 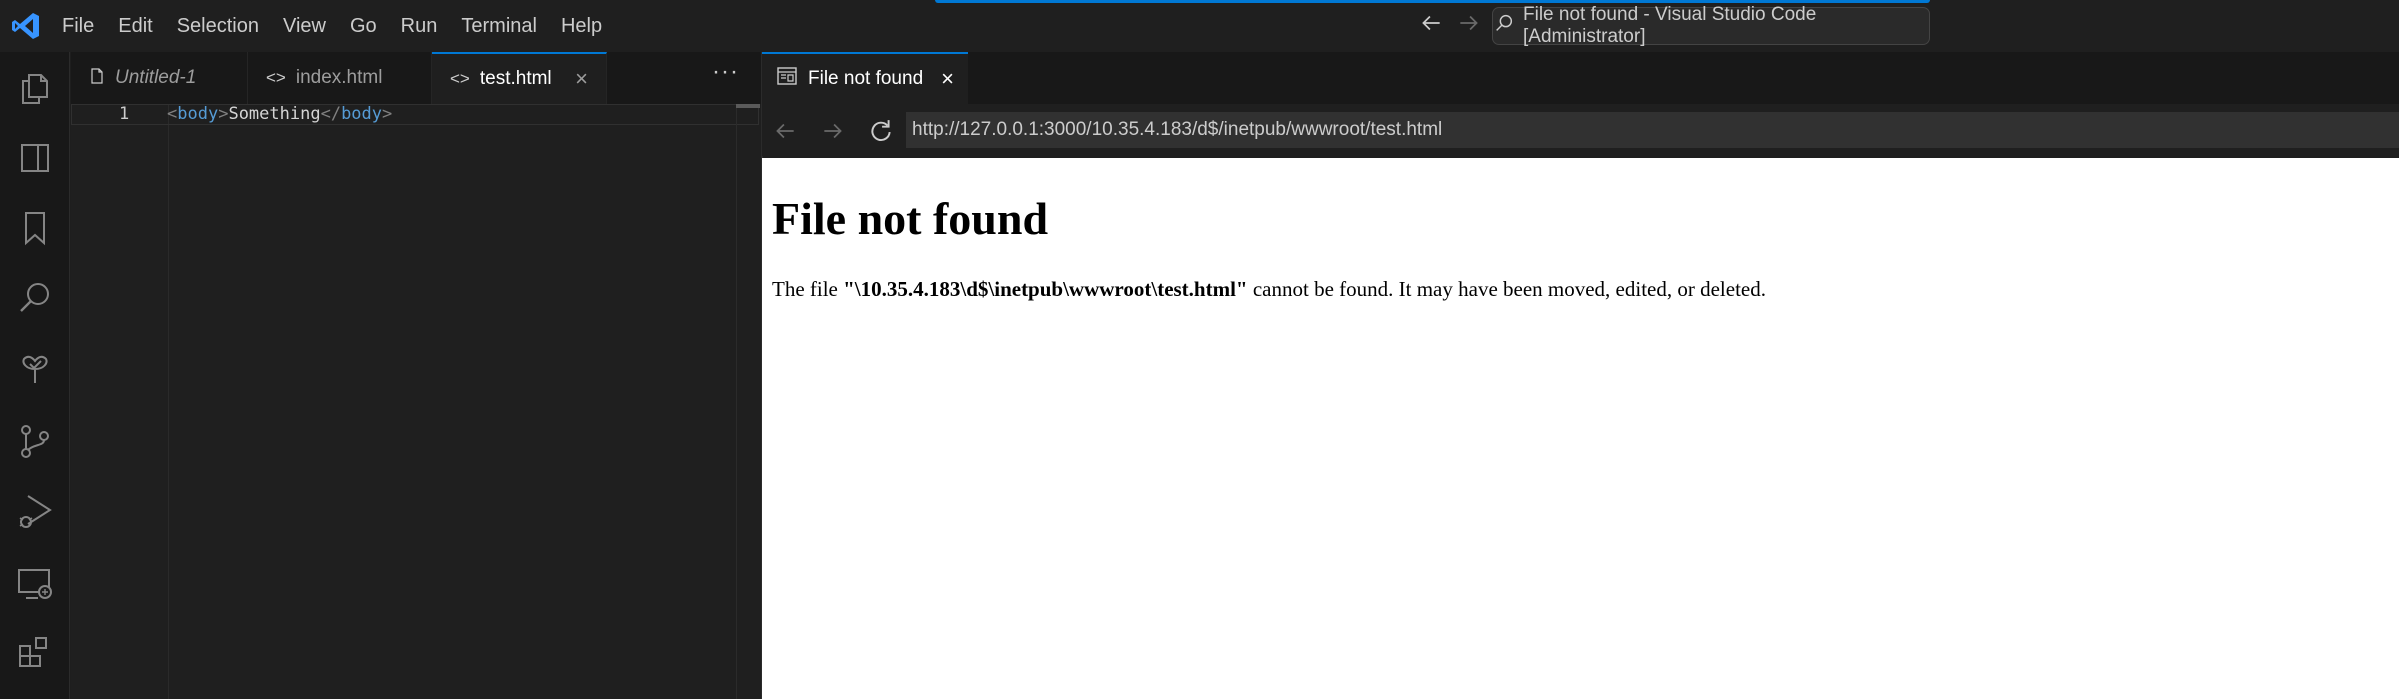 I want to click on test-tree-icon, so click(x=35, y=370).